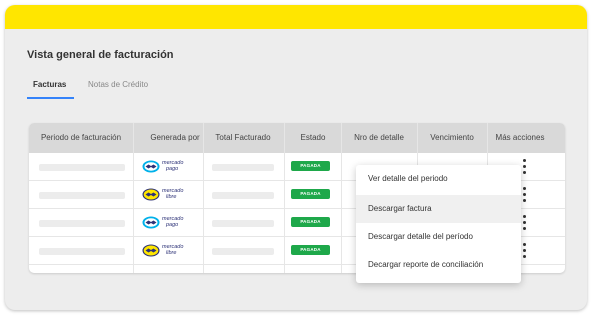 The width and height of the screenshot is (592, 315). I want to click on column-header-estado: Estado, so click(313, 137).